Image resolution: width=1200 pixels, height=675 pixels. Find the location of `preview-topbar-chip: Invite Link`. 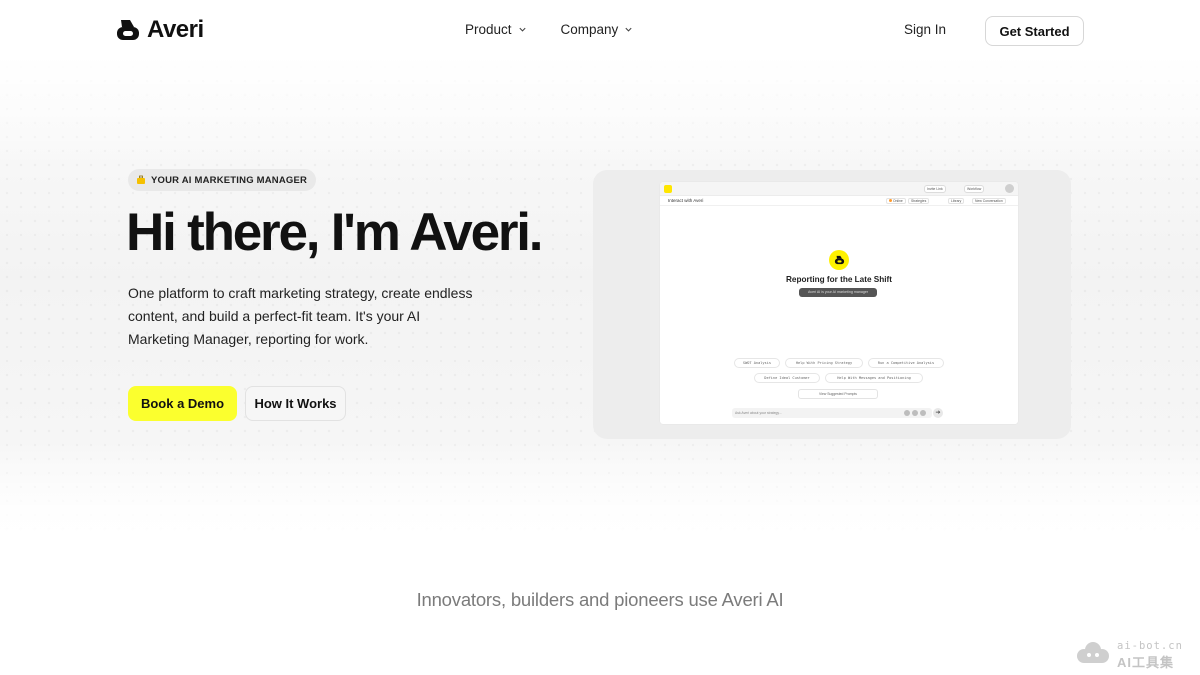

preview-topbar-chip: Invite Link is located at coordinates (935, 189).